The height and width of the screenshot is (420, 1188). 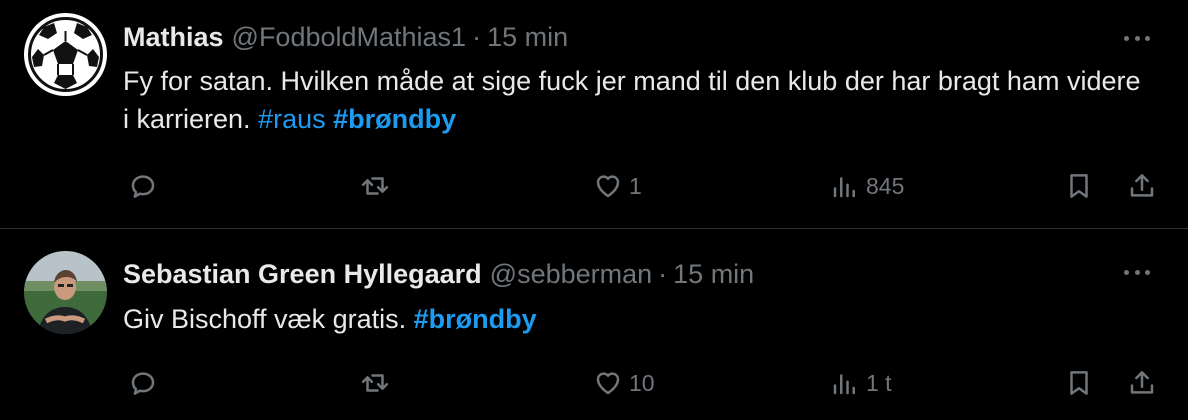 What do you see at coordinates (349, 37) in the screenshot?
I see `user-handle: @FodboldMathias1` at bounding box center [349, 37].